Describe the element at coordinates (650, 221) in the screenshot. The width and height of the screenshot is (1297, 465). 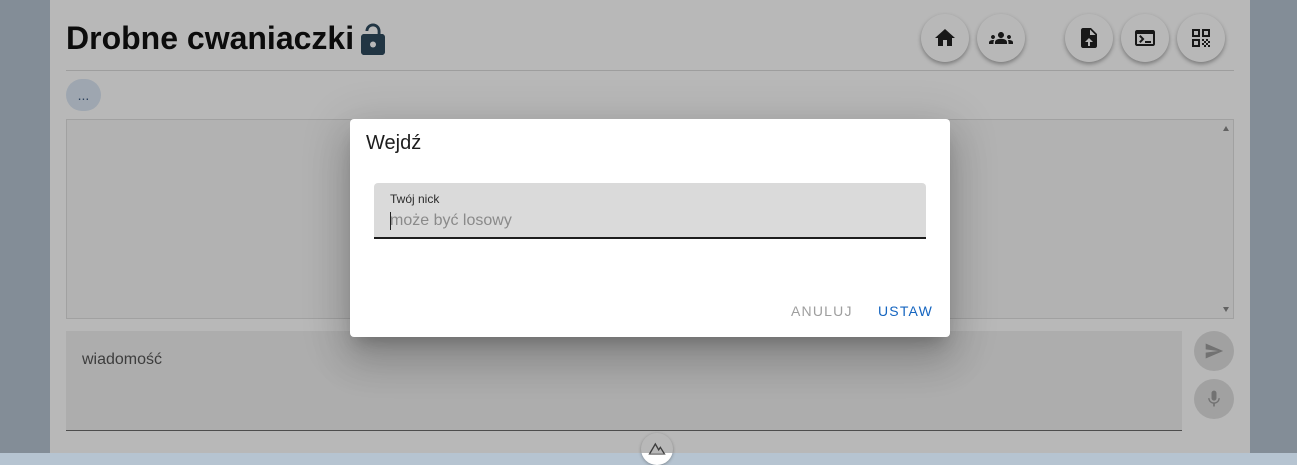
I see `nick-input` at that location.